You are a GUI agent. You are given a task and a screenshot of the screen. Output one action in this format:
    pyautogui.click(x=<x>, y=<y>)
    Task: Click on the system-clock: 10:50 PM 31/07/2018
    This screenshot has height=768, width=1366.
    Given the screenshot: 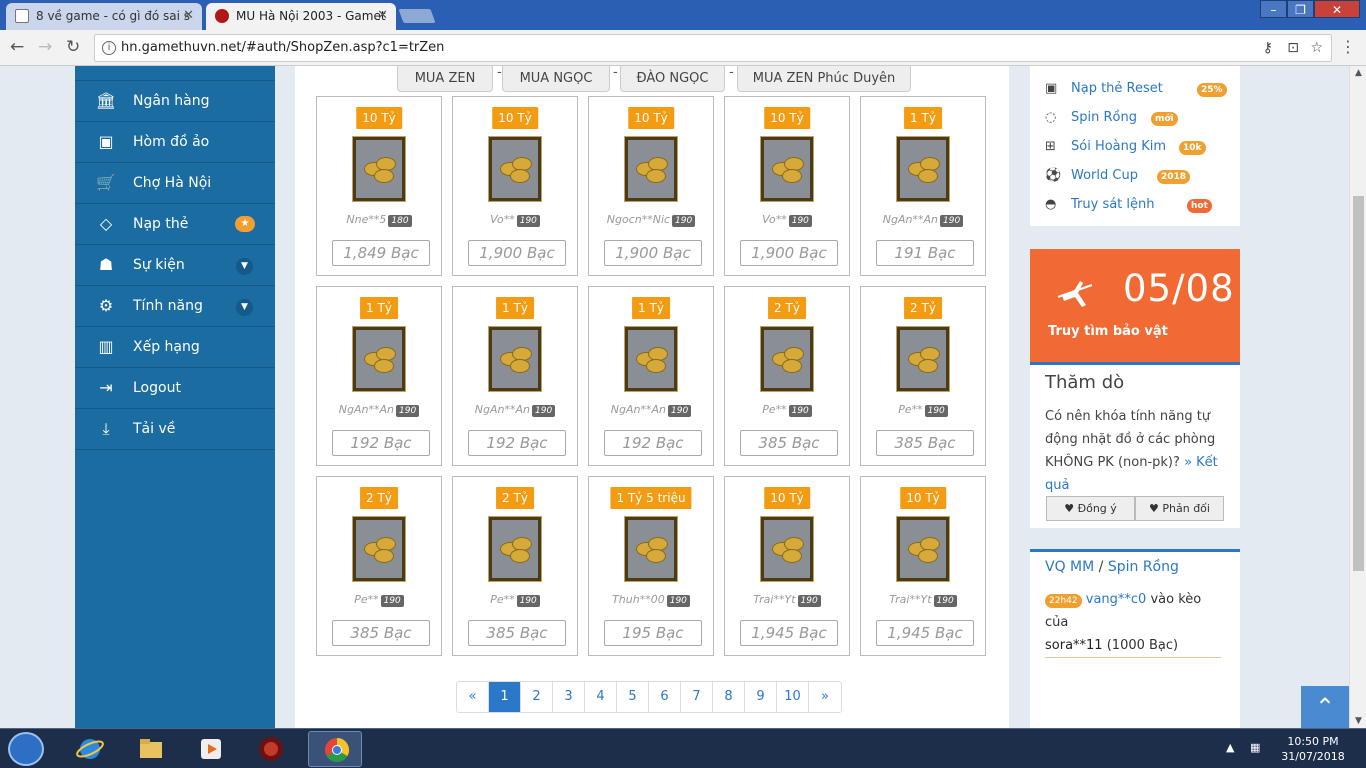 What is the action you would take?
    pyautogui.click(x=1313, y=749)
    